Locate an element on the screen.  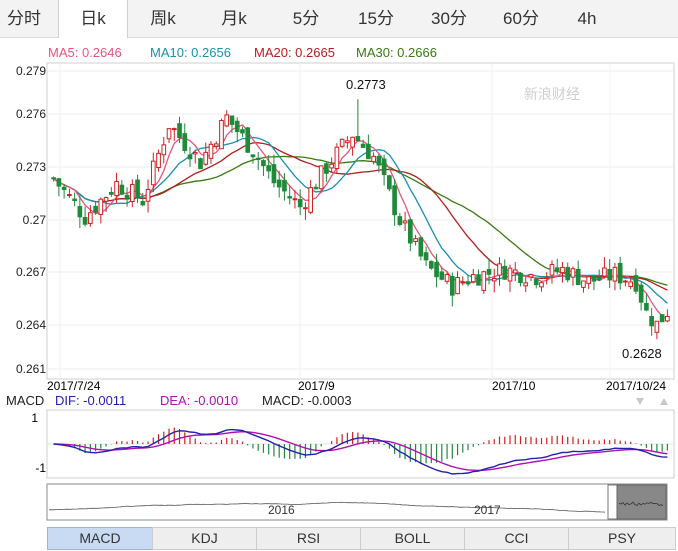
price-tick: 0.264 is located at coordinates (31, 325).